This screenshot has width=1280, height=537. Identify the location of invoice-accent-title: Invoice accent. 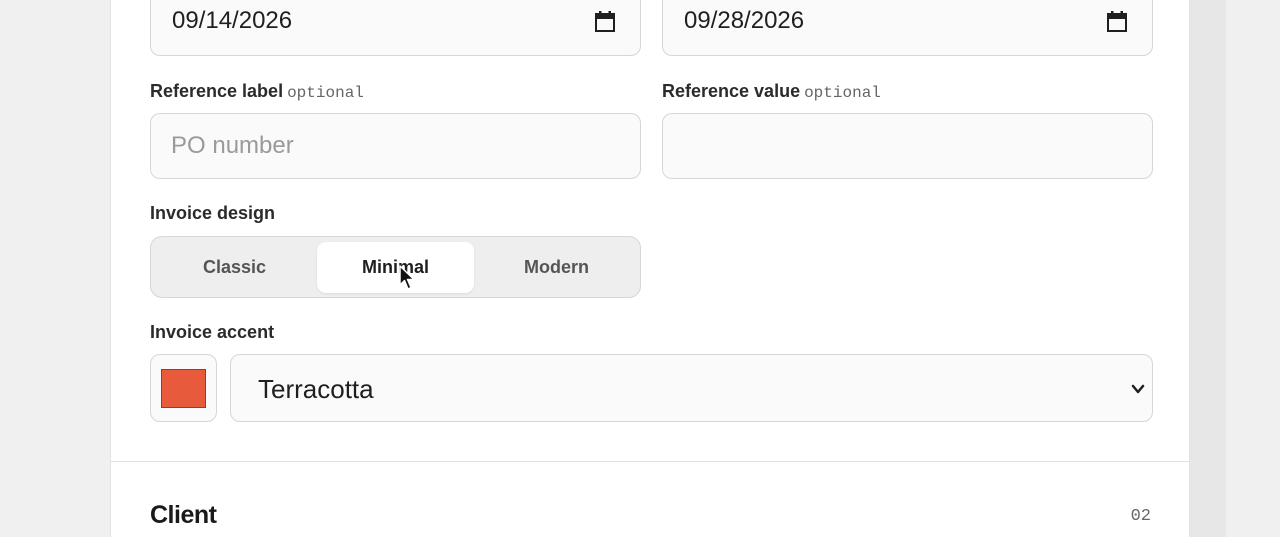
(212, 332).